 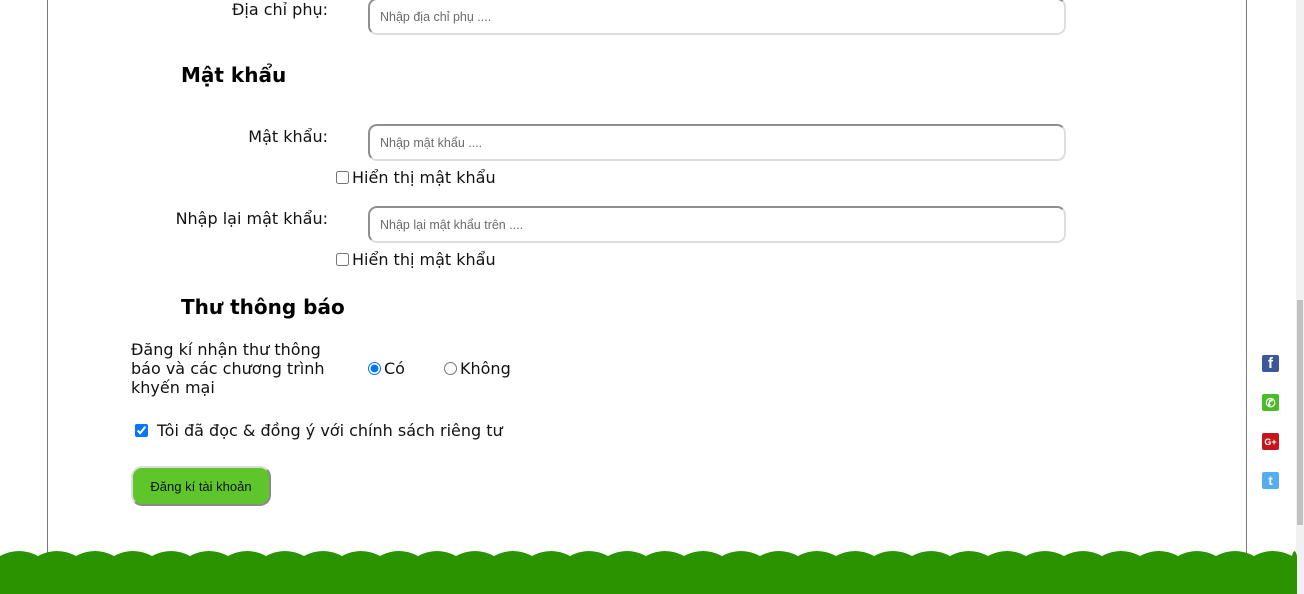 I want to click on confirm-password-label: Nhập lại mật khẩu:, so click(x=251, y=218).